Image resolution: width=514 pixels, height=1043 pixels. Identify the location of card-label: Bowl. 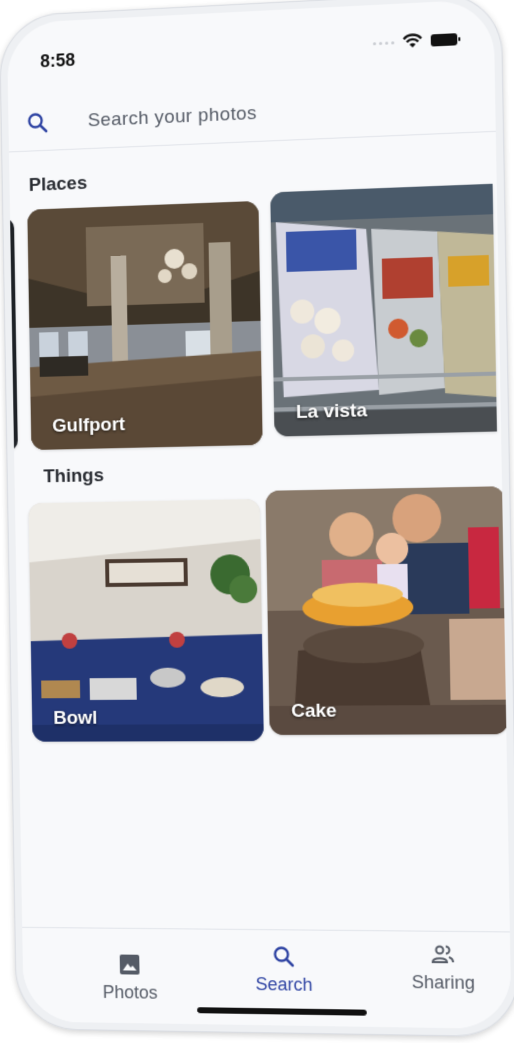
(75, 718).